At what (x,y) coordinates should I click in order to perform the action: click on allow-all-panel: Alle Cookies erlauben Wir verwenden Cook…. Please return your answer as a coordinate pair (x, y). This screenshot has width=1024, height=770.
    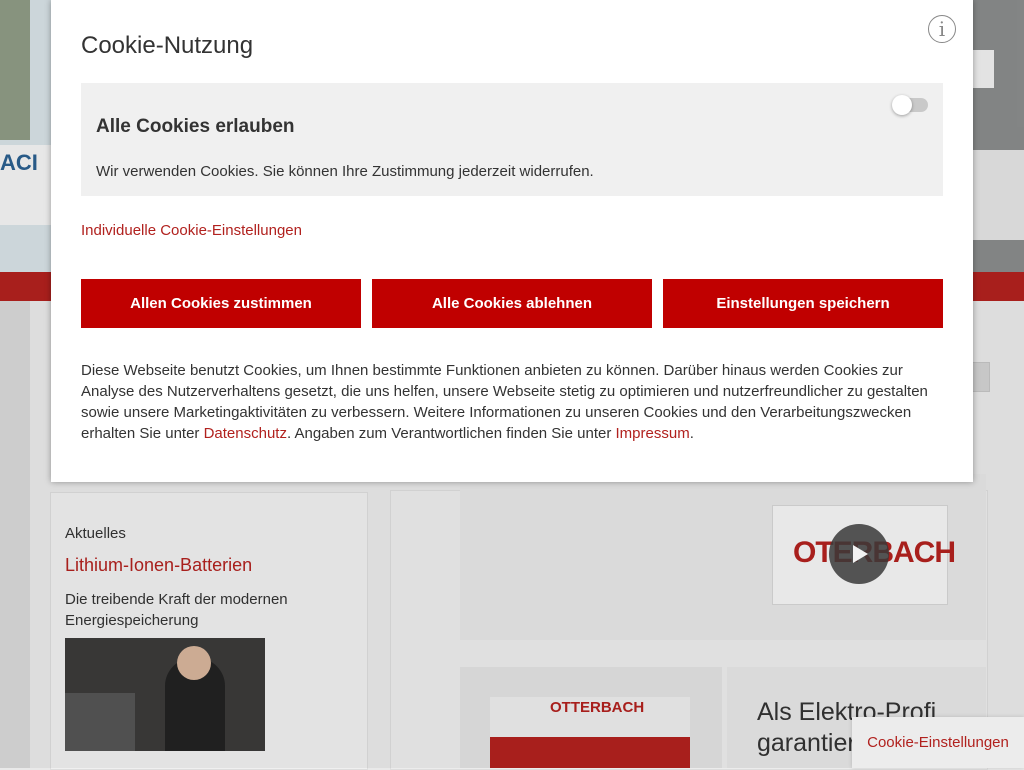
    Looking at the image, I should click on (512, 139).